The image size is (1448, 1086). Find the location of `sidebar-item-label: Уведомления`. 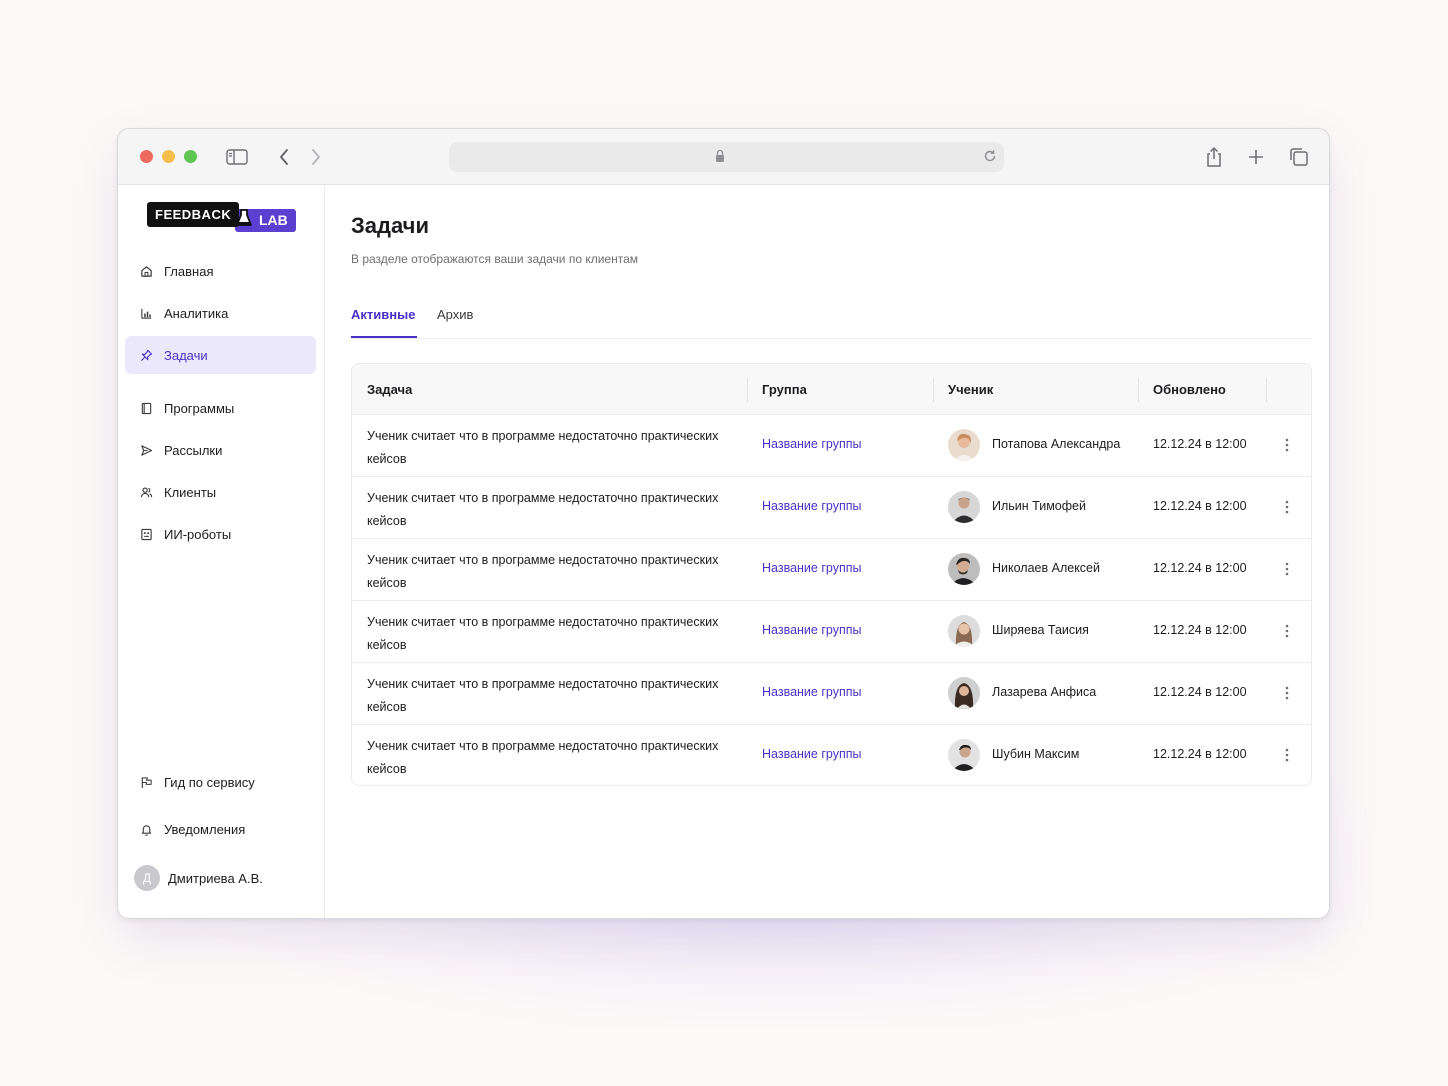

sidebar-item-label: Уведомления is located at coordinates (205, 829).